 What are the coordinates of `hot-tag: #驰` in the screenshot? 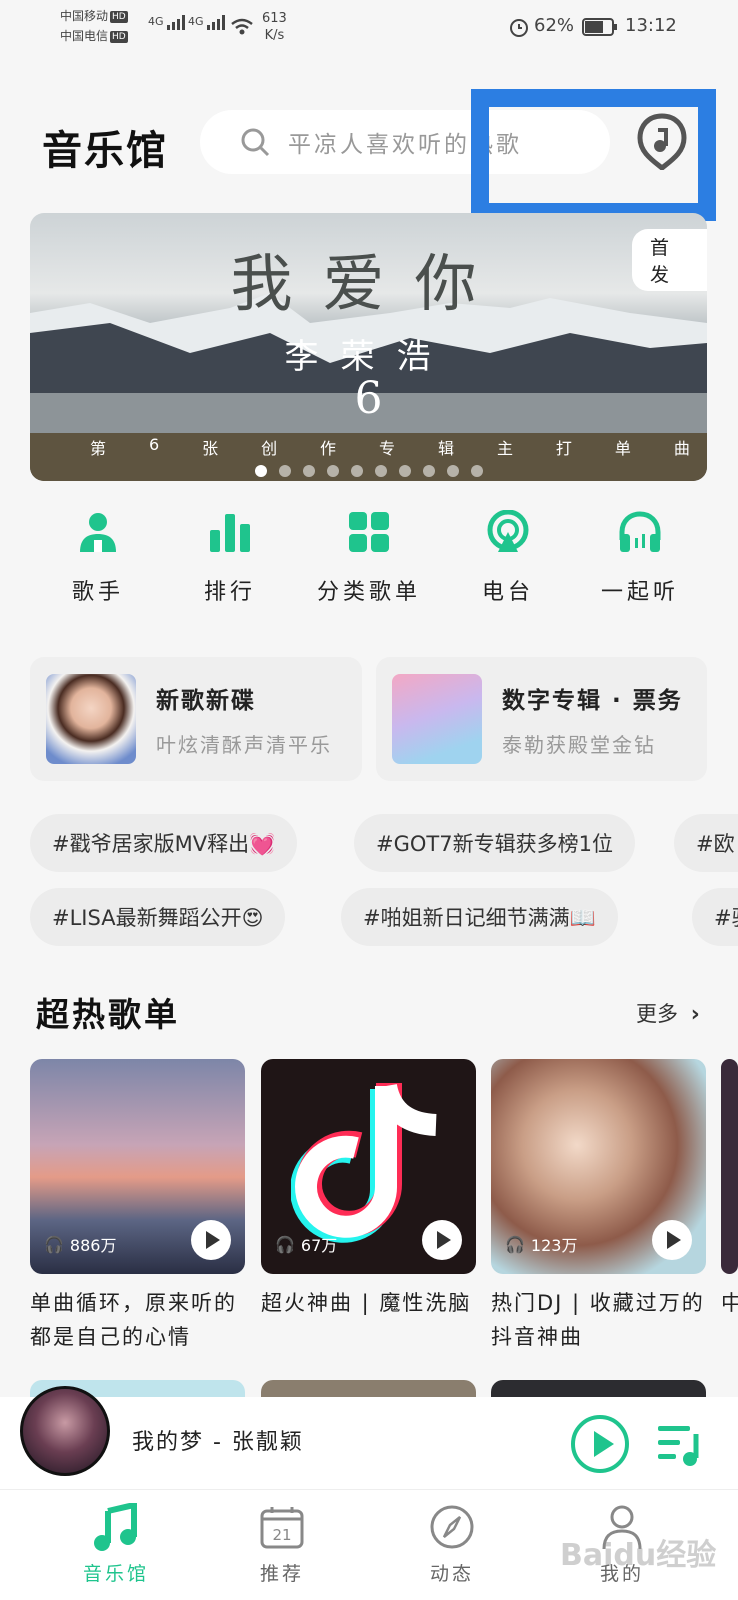 It's located at (715, 917).